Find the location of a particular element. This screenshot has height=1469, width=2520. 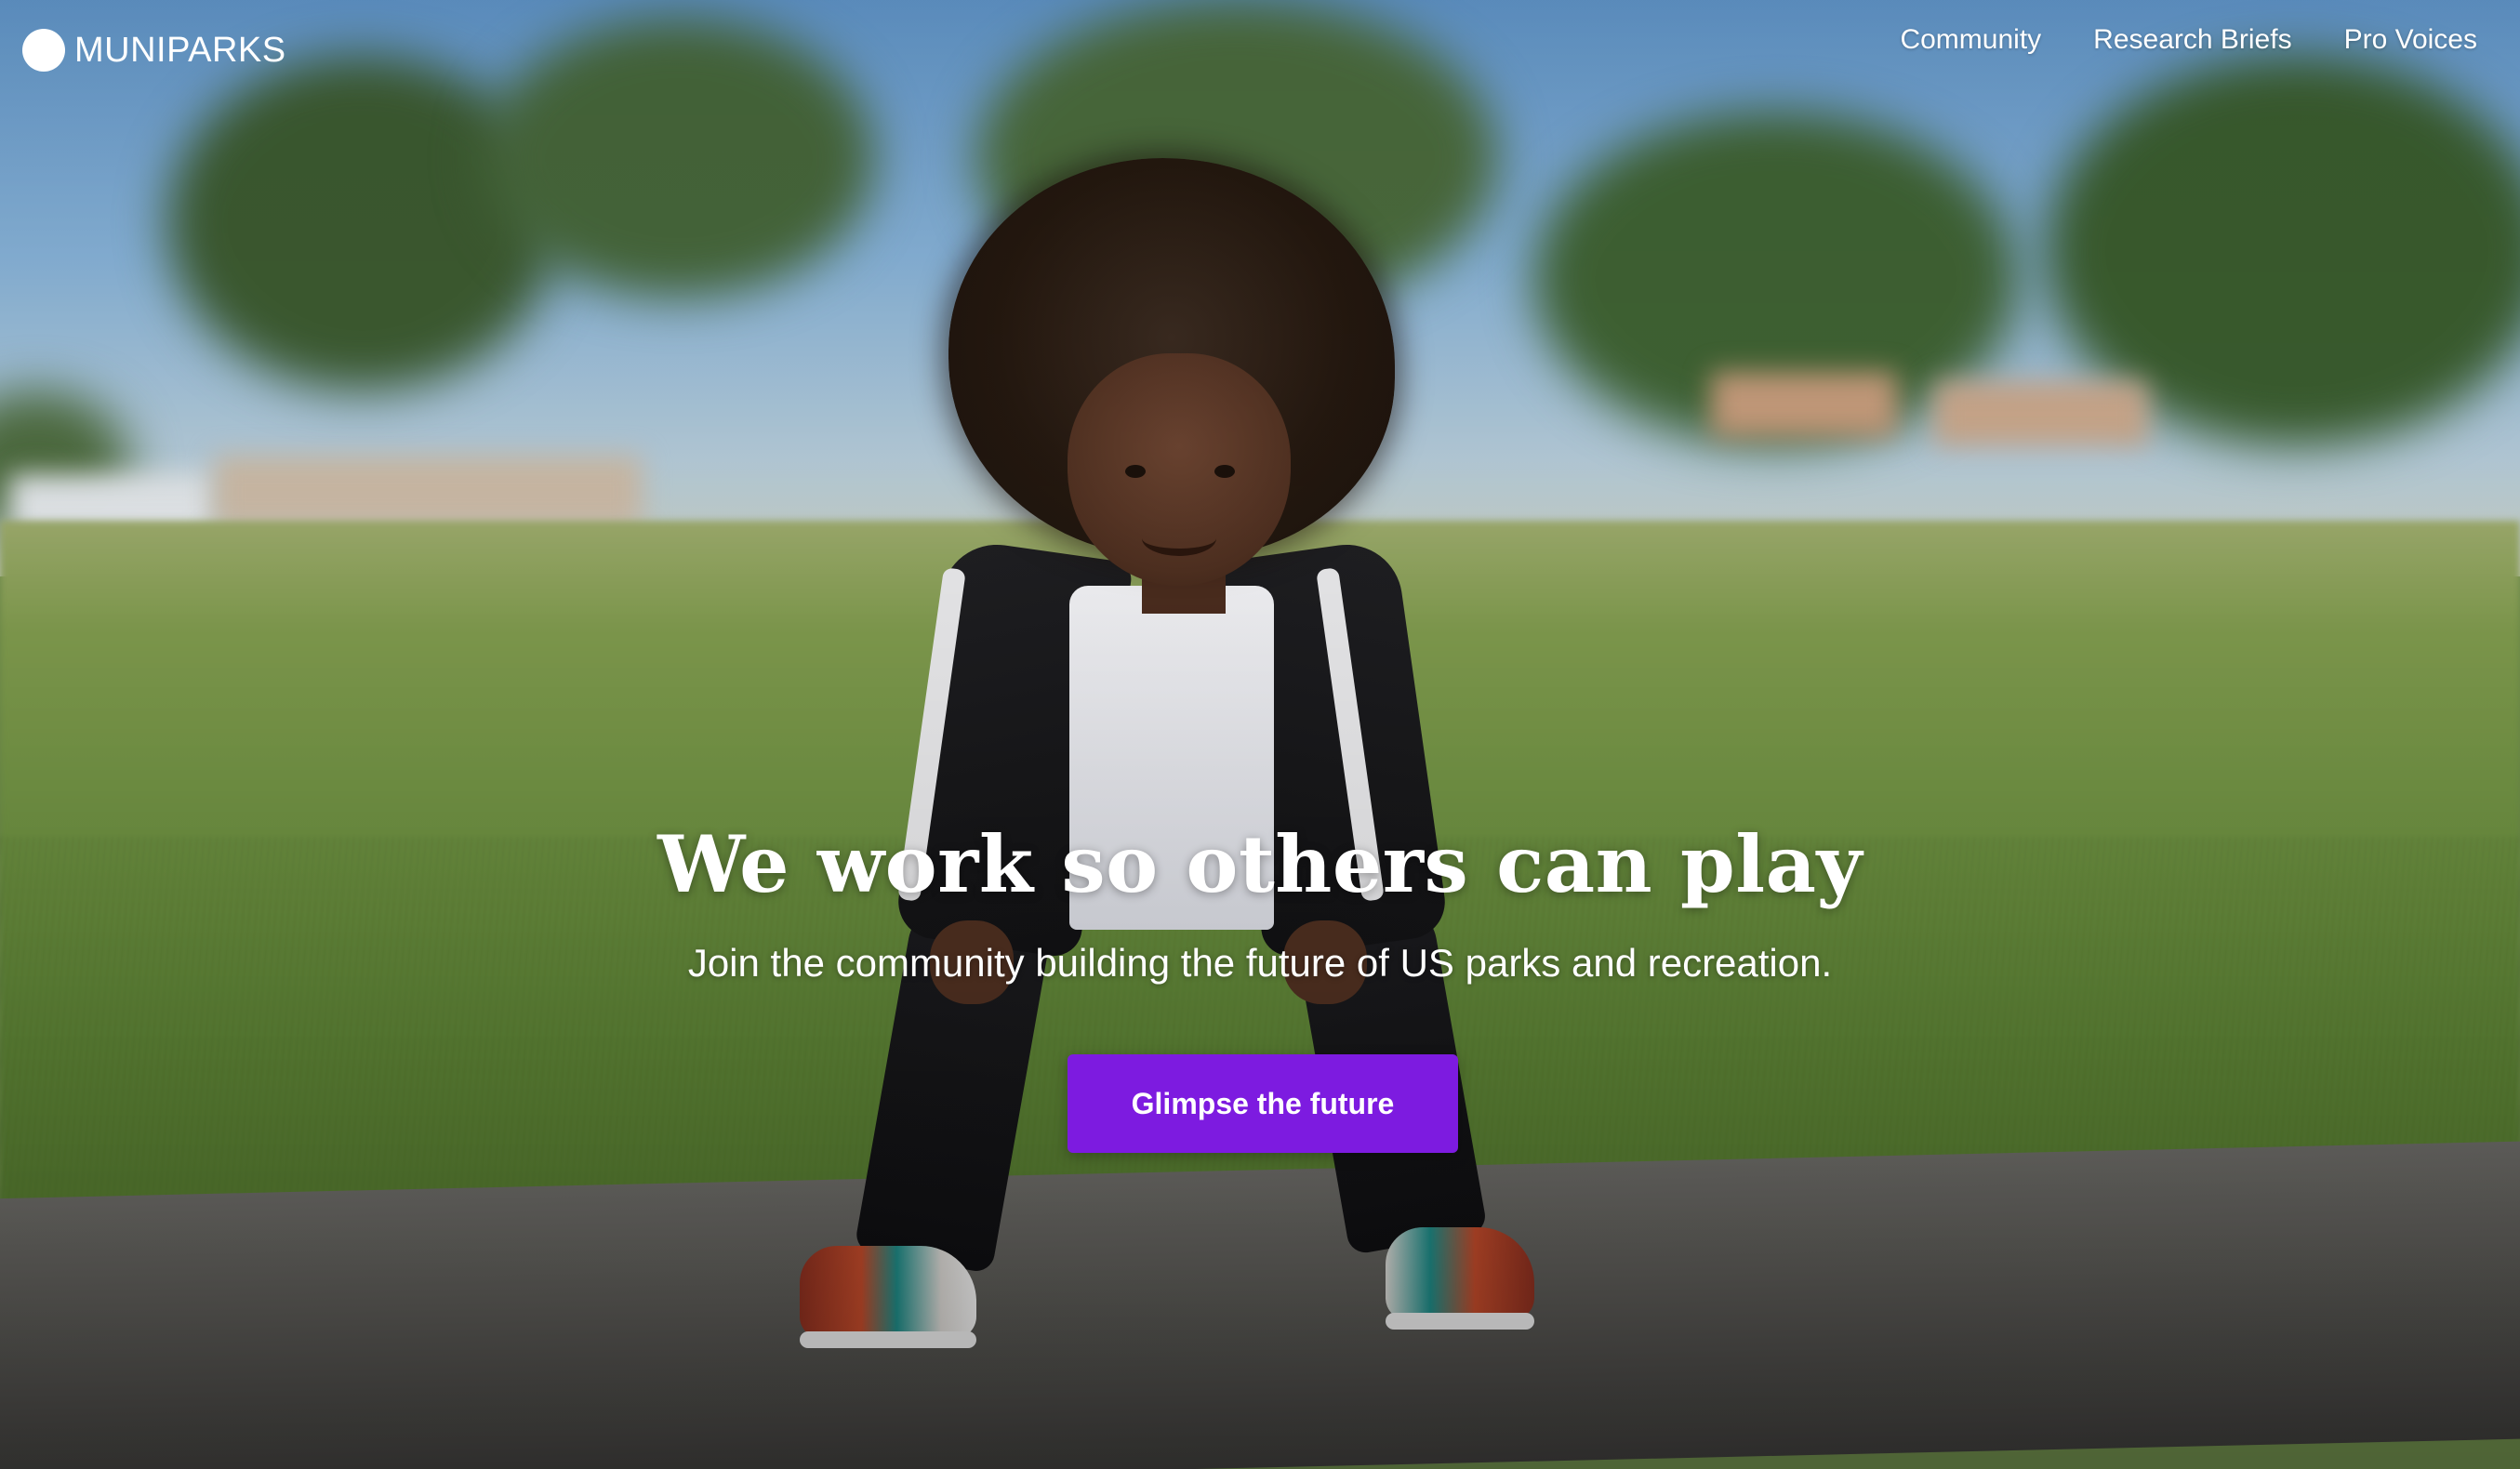

nav-link-community: Community is located at coordinates (1970, 40).